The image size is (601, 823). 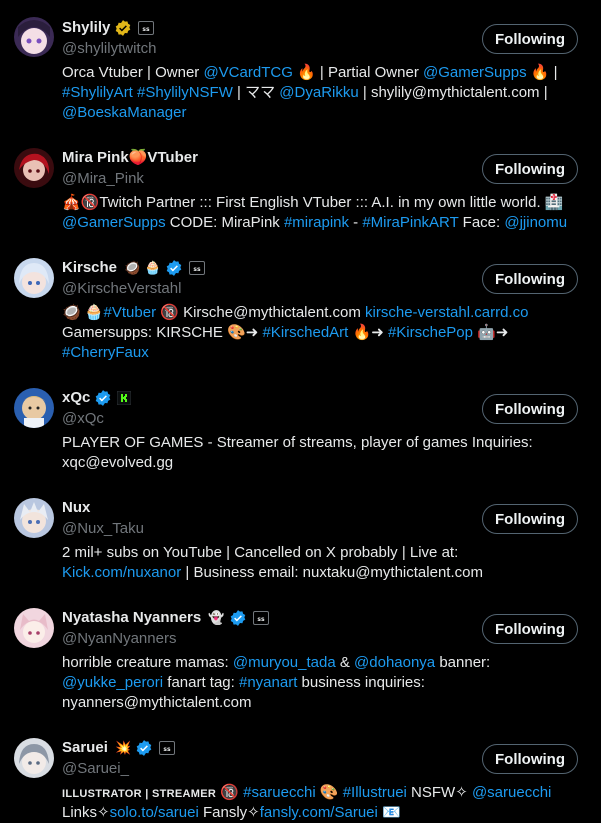 I want to click on bio-text: 🔞 Kirsche@mythictalent.com, so click(x=261, y=312).